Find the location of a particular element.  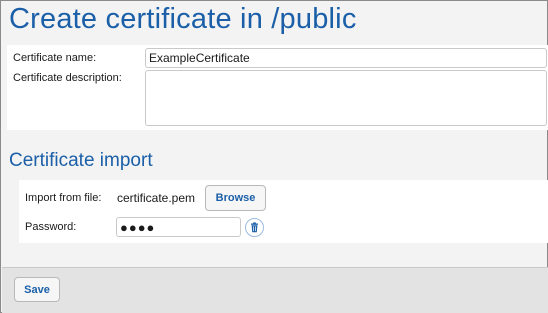

trash-icon is located at coordinates (254, 227).